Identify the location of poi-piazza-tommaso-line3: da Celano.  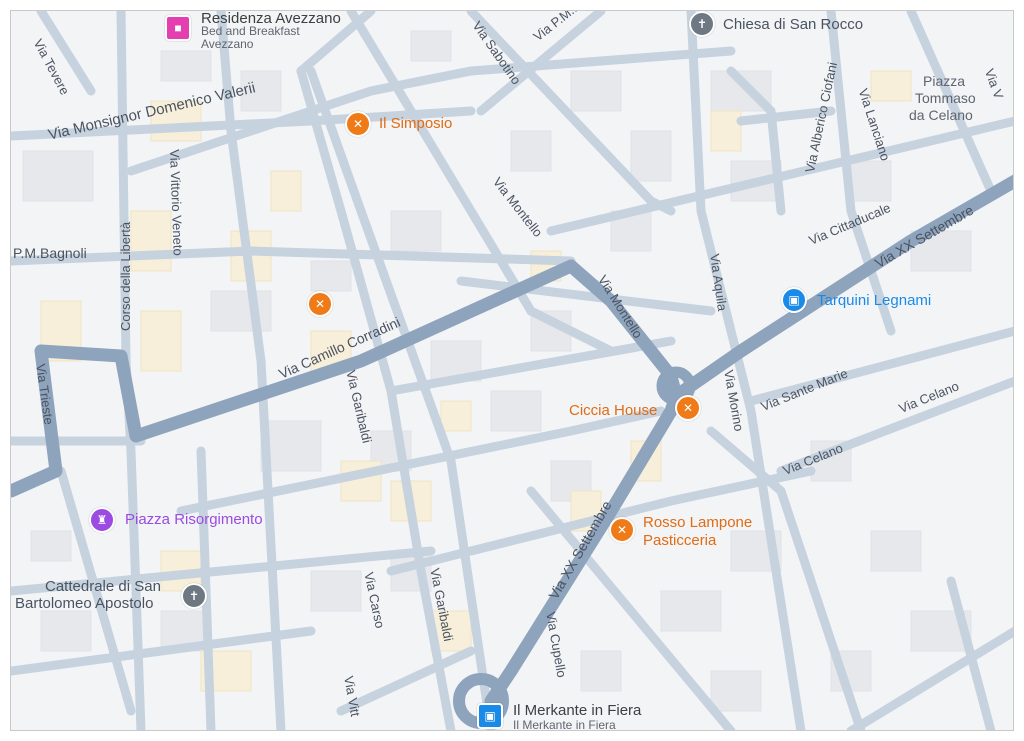
(941, 115).